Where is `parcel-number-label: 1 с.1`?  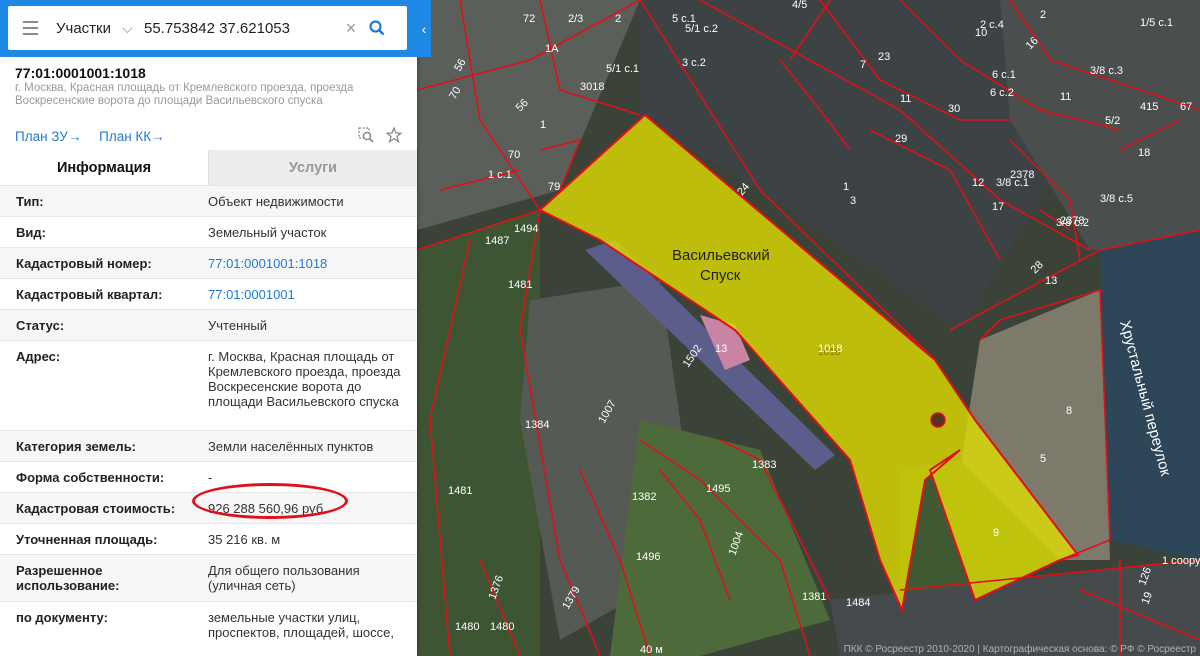 parcel-number-label: 1 с.1 is located at coordinates (500, 175).